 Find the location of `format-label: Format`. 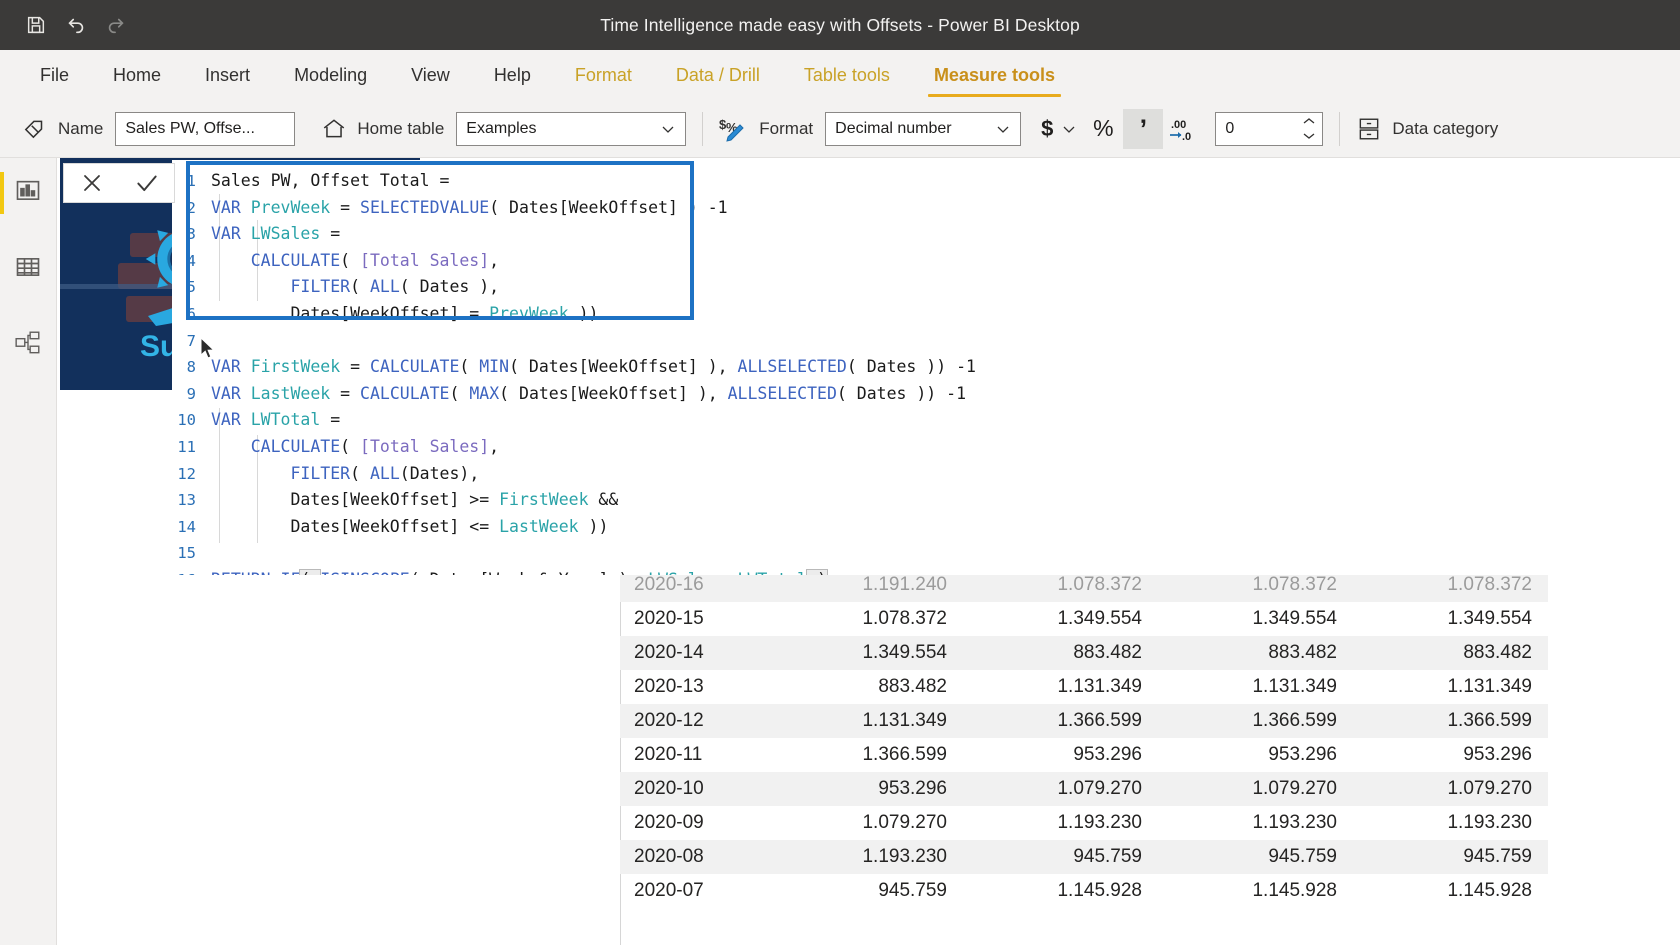

format-label: Format is located at coordinates (786, 128).